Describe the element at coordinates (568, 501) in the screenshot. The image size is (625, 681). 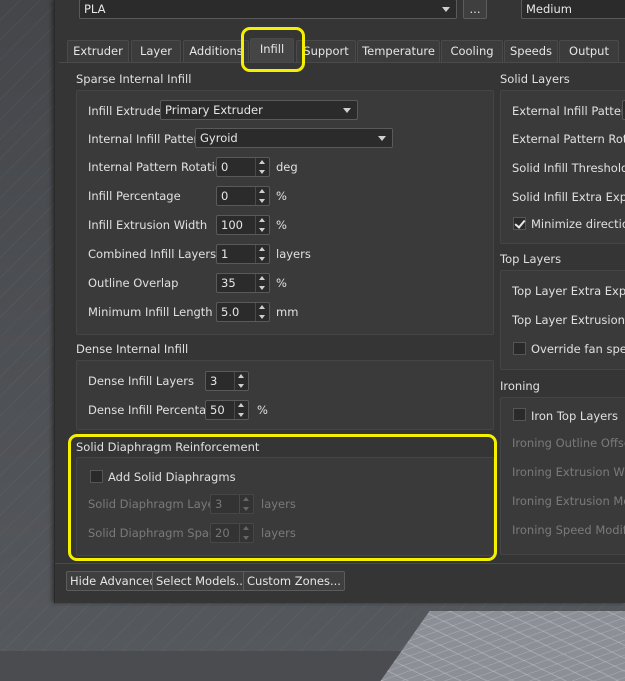
I see `ironing-extrusion-modifier-label: Ironing Extrusion Modif` at that location.